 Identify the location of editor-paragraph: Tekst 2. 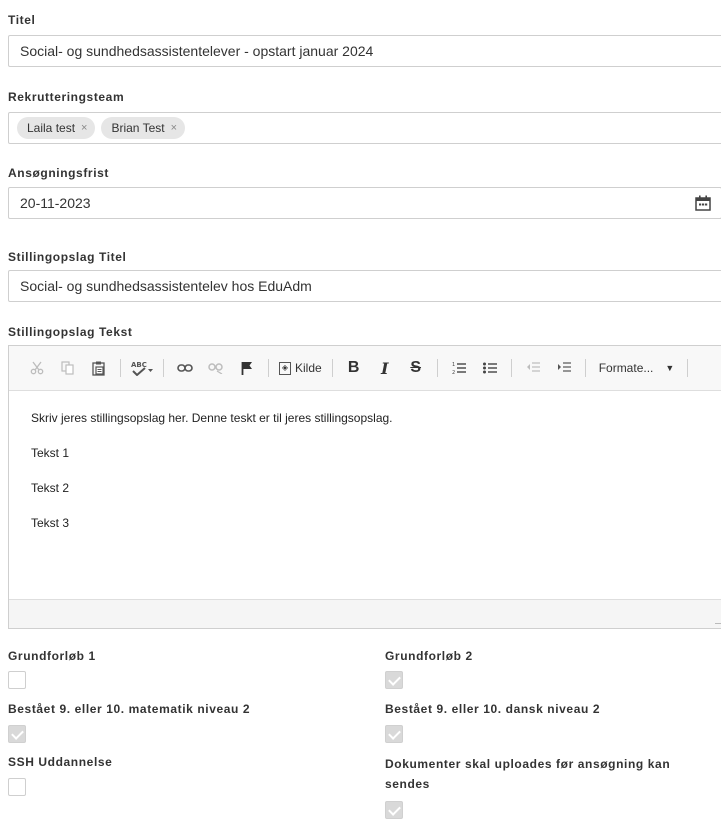
(50, 488).